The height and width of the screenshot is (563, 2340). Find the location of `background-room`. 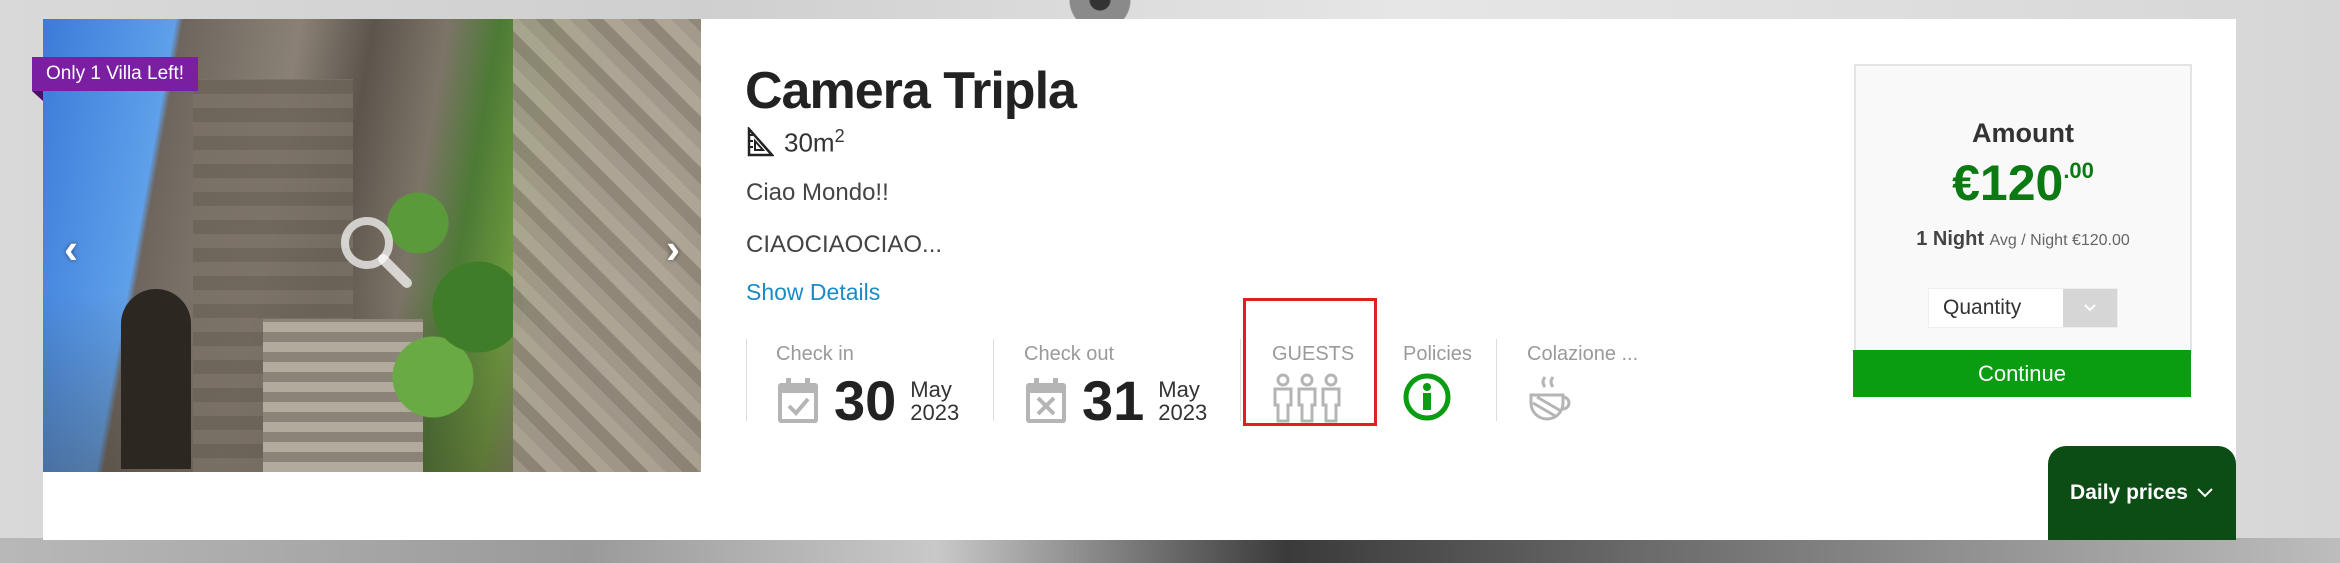

background-room is located at coordinates (1170, 550).